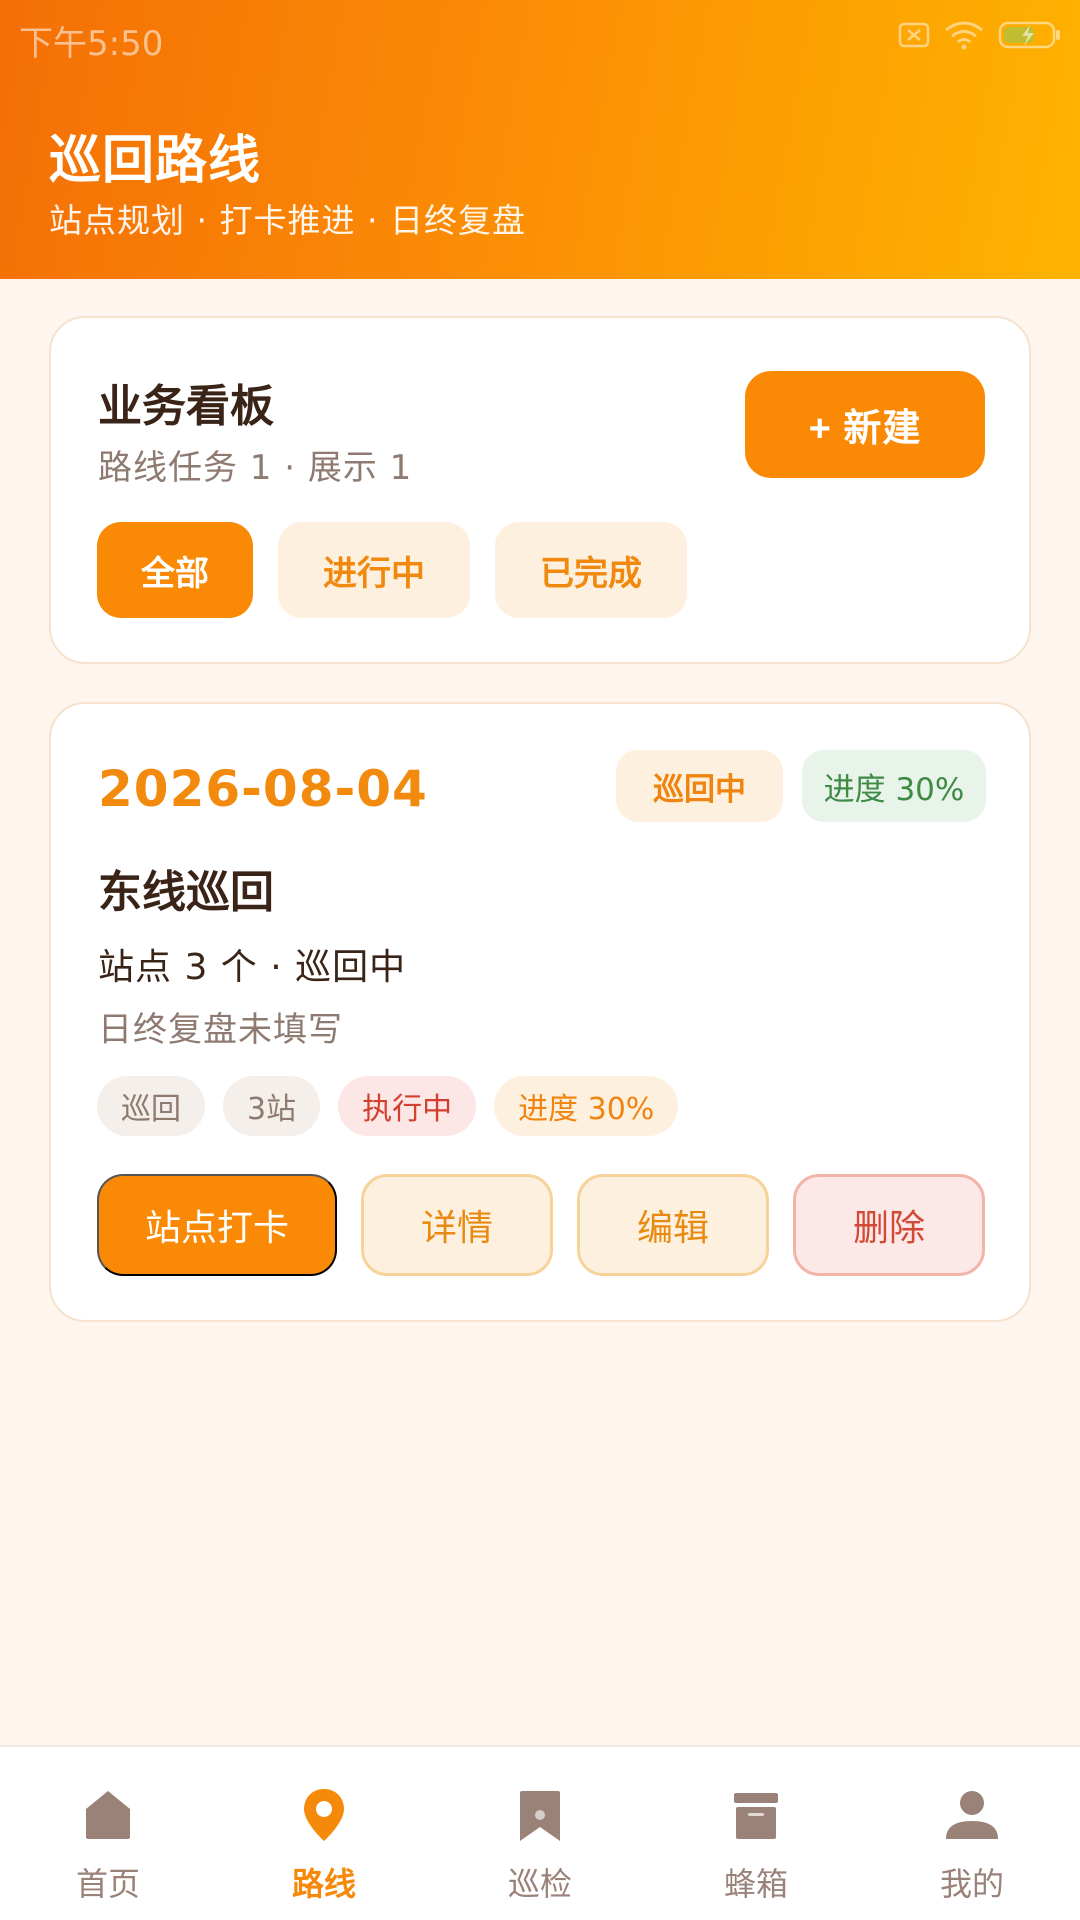 The height and width of the screenshot is (1920, 1080). I want to click on status-time: 下午5:50, so click(91, 44).